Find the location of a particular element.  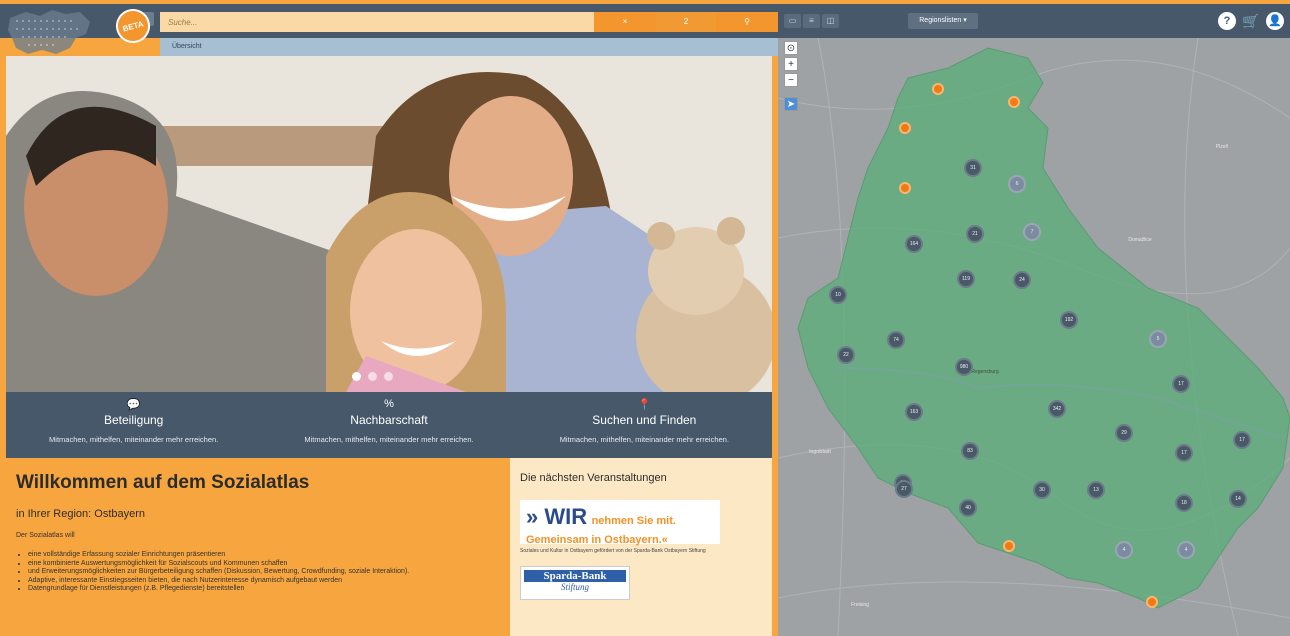

cart-icon: 🛒 is located at coordinates (1251, 21).